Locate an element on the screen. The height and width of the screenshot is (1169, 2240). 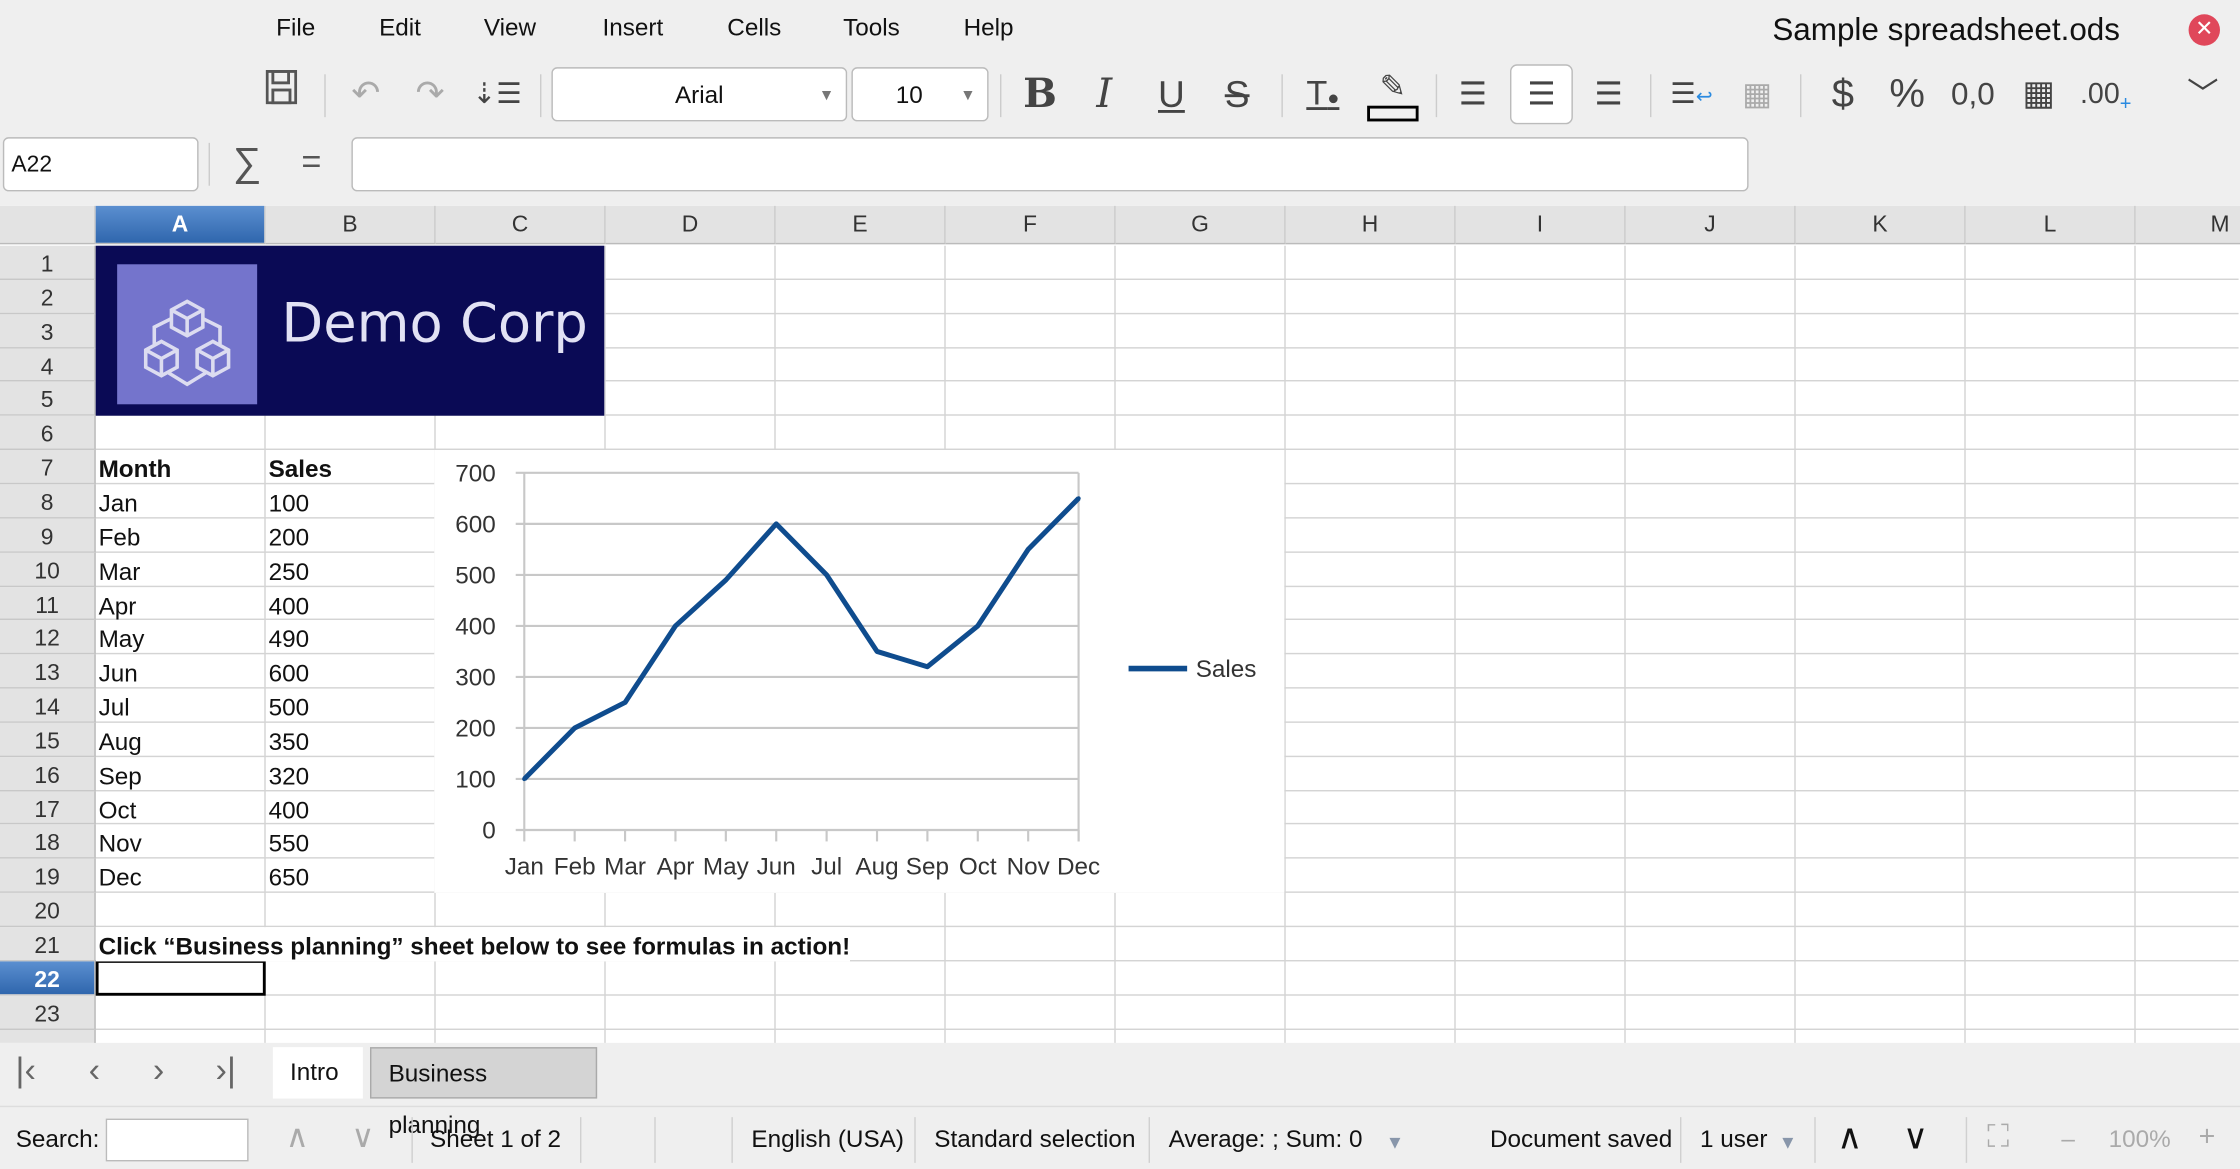
users-status: 1 user is located at coordinates (1734, 1140).